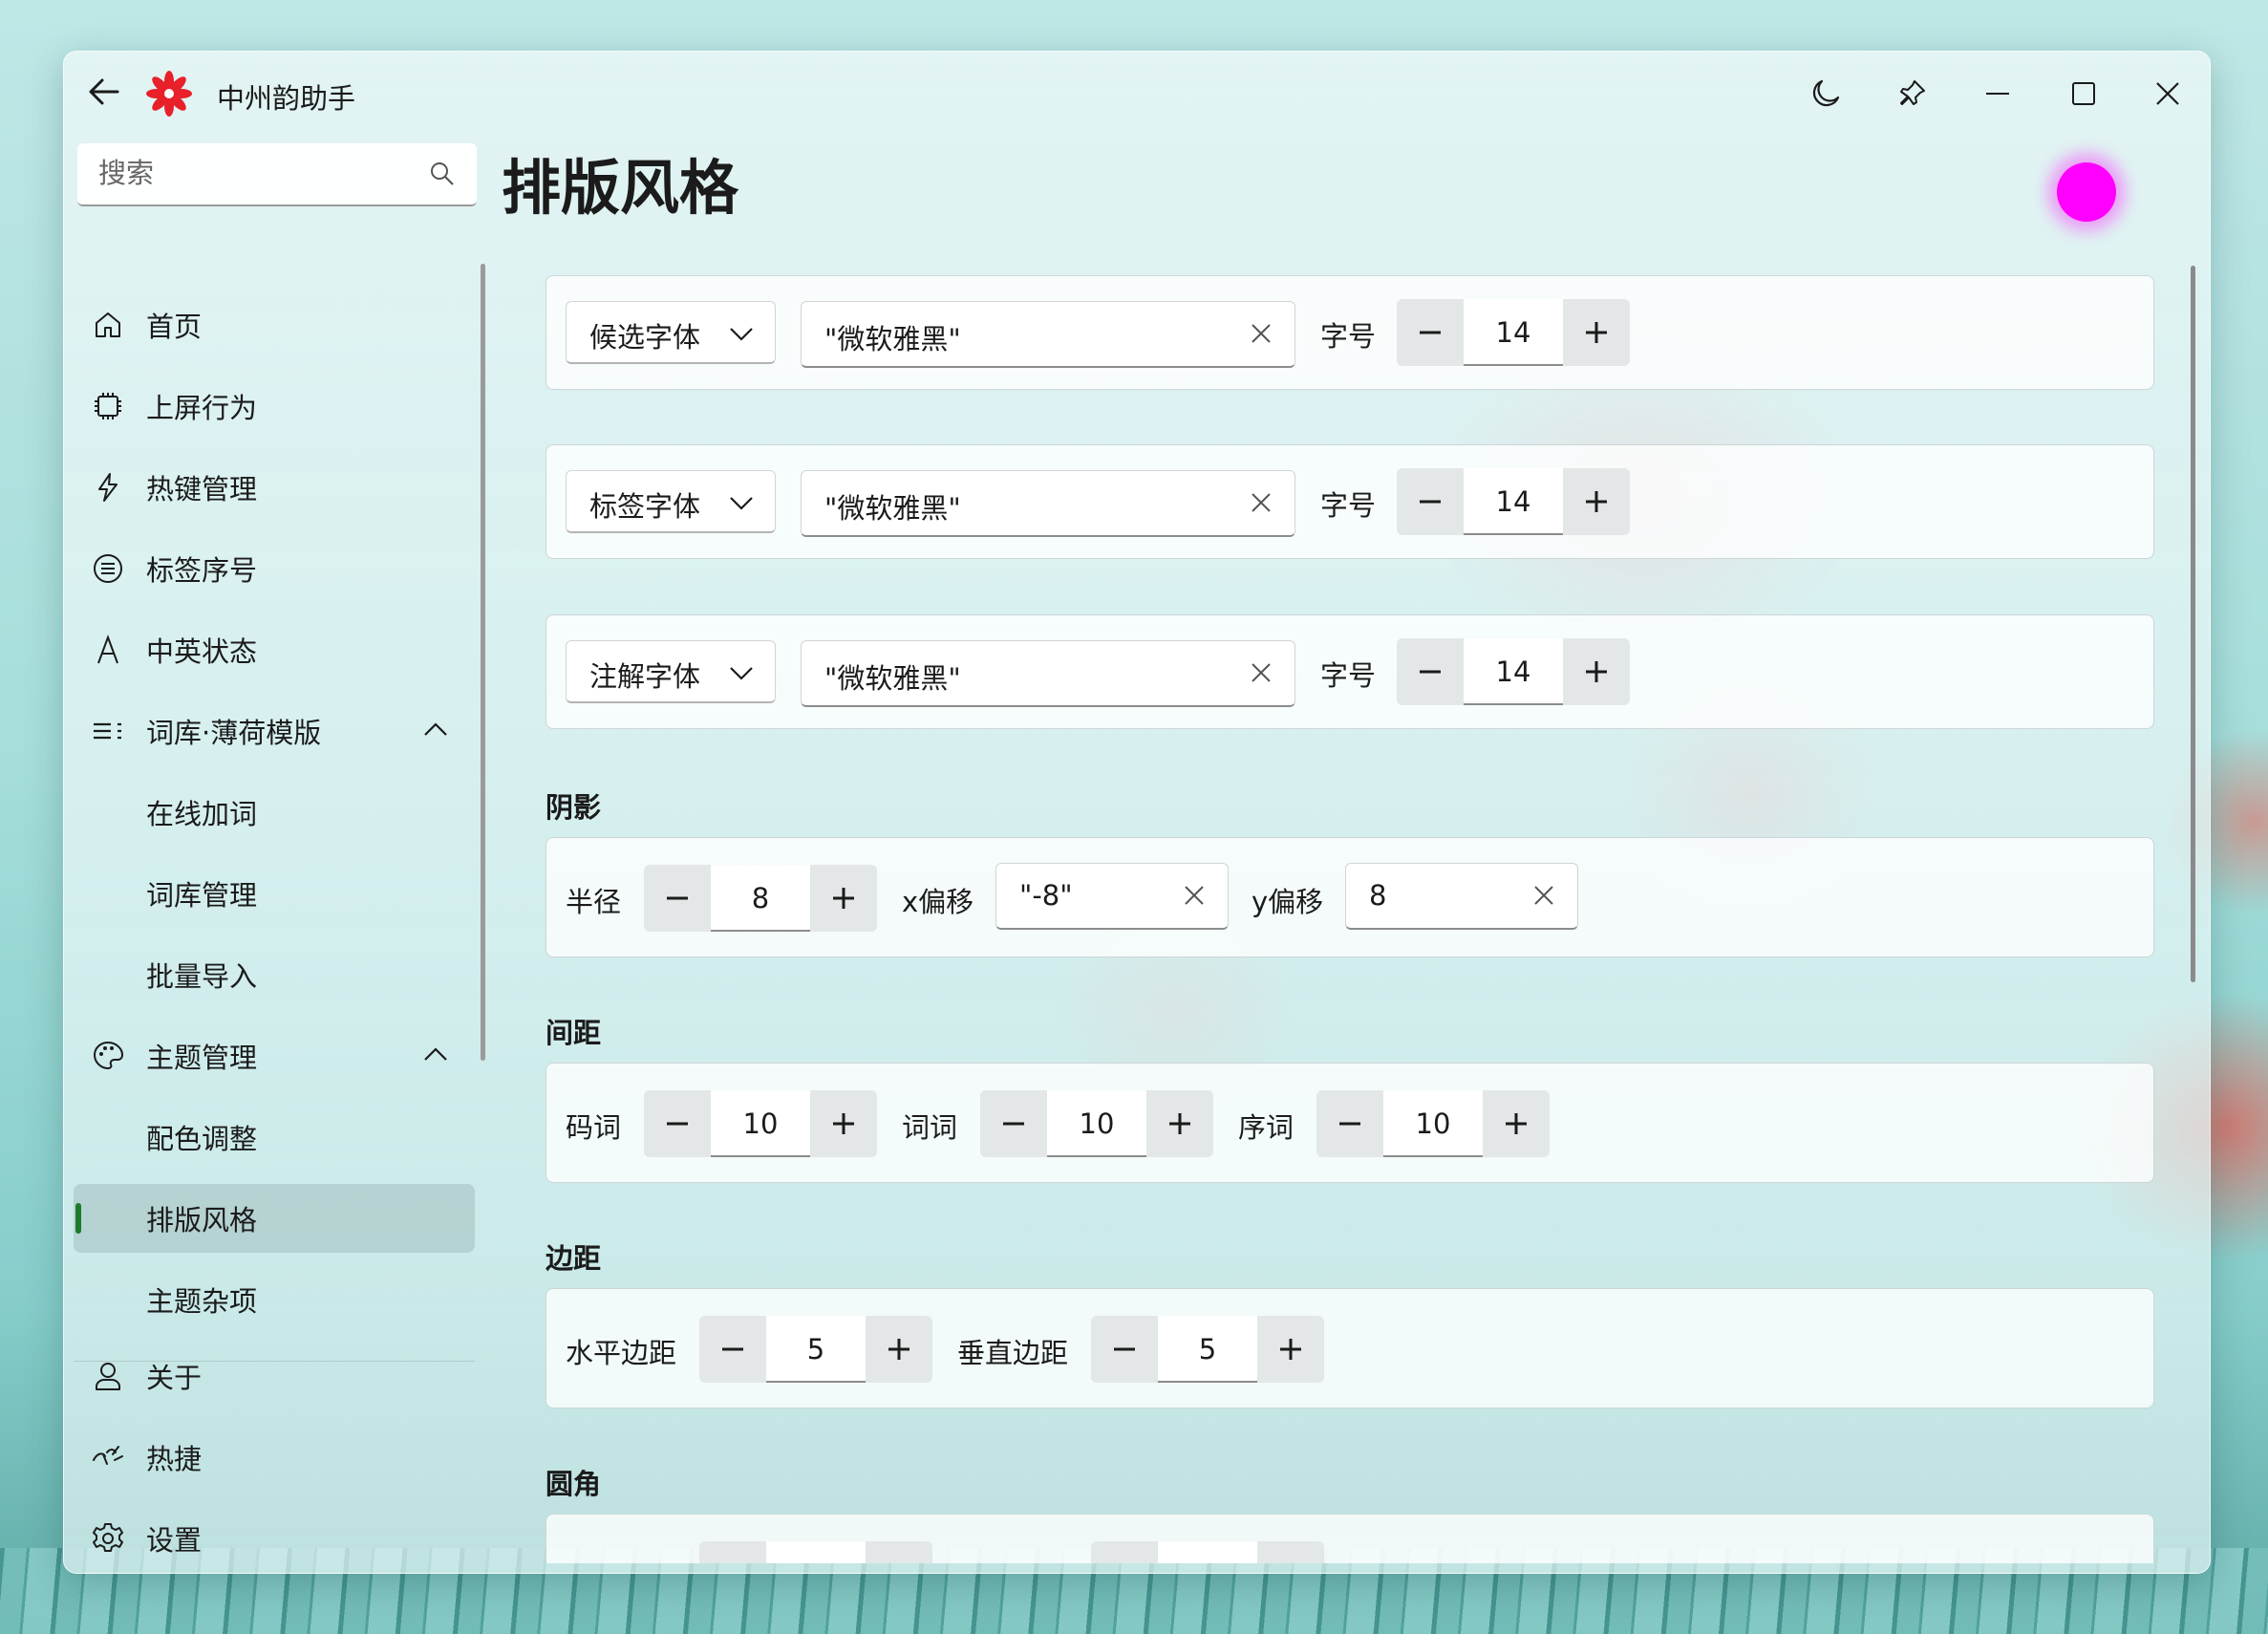 This screenshot has height=1634, width=2268. Describe the element at coordinates (1997, 94) in the screenshot. I see `minimize-button` at that location.